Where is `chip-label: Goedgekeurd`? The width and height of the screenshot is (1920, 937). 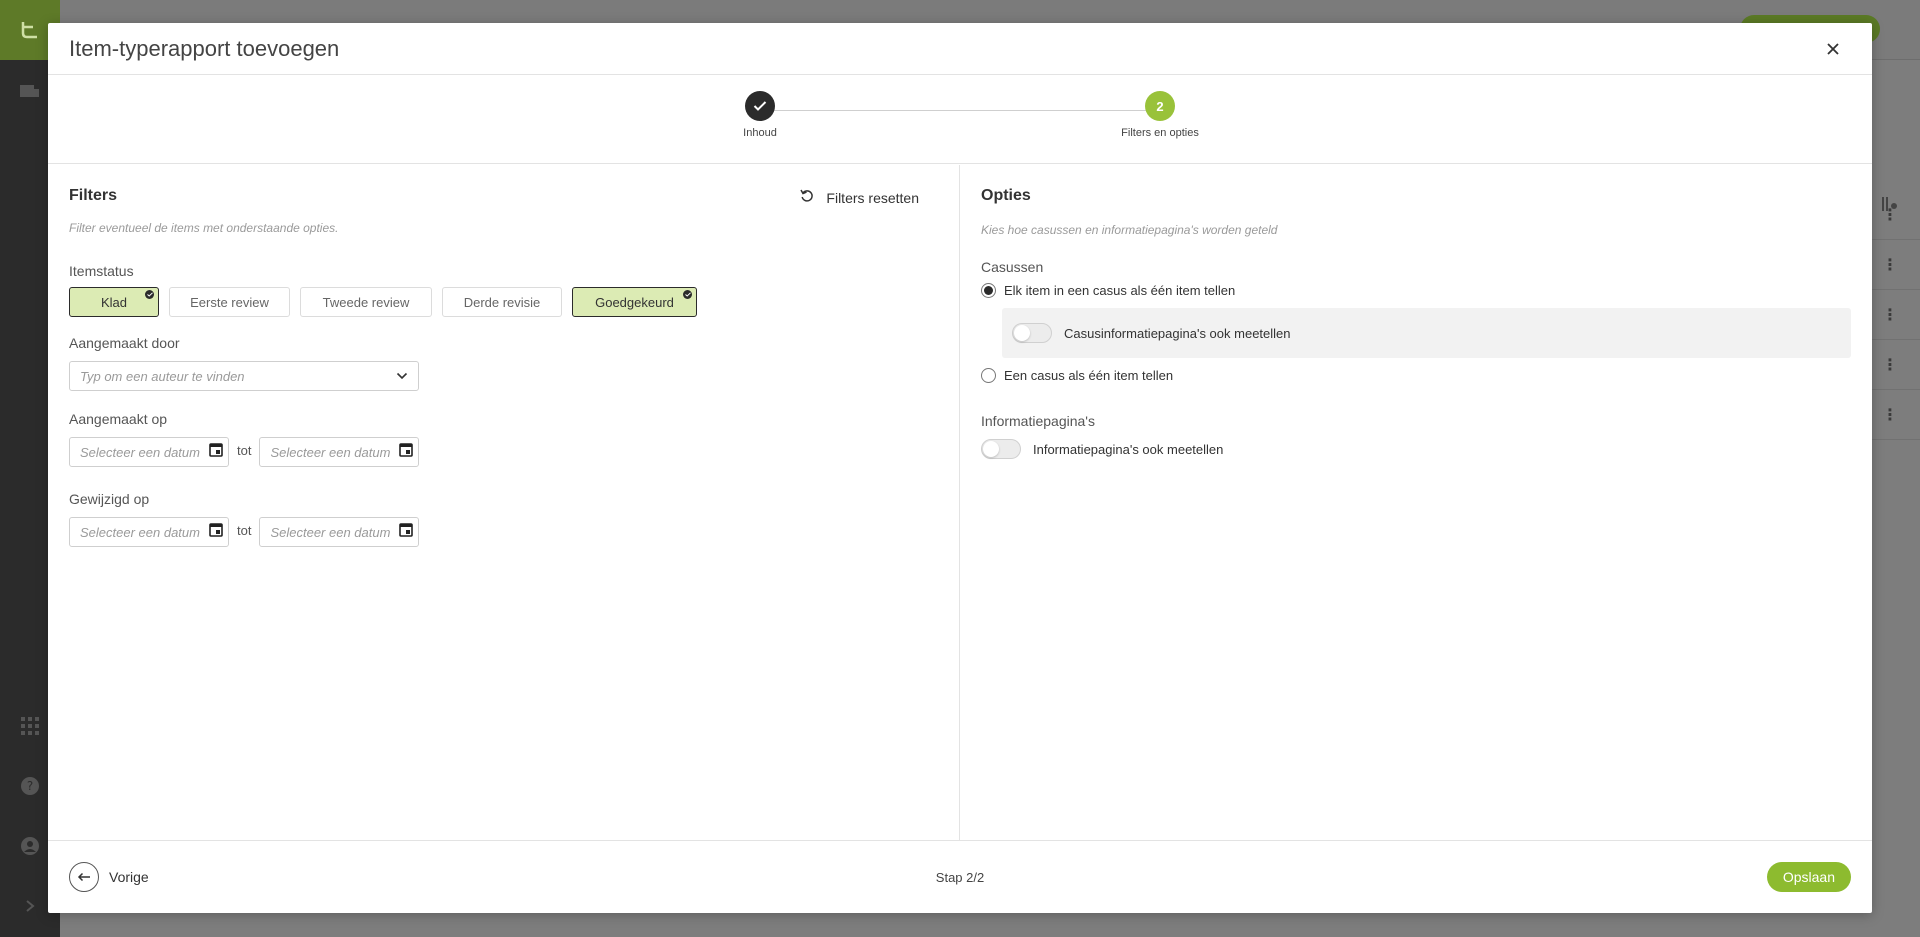
chip-label: Goedgekeurd is located at coordinates (634, 302).